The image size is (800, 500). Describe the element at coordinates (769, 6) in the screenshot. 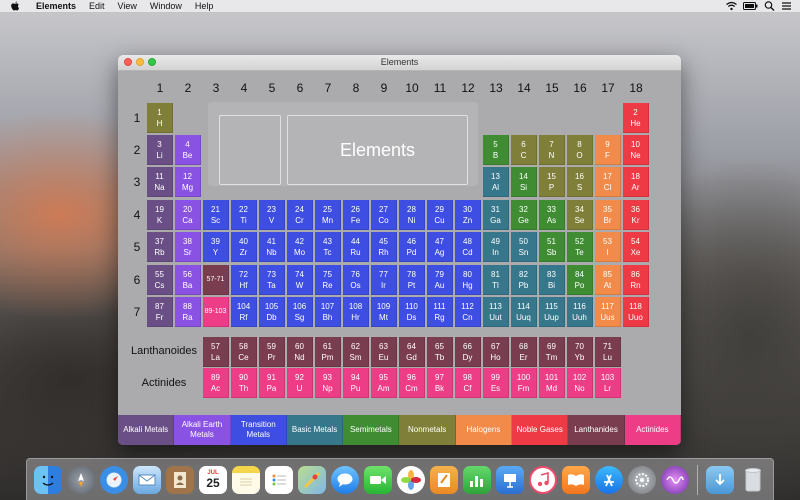

I see `search-icon` at that location.